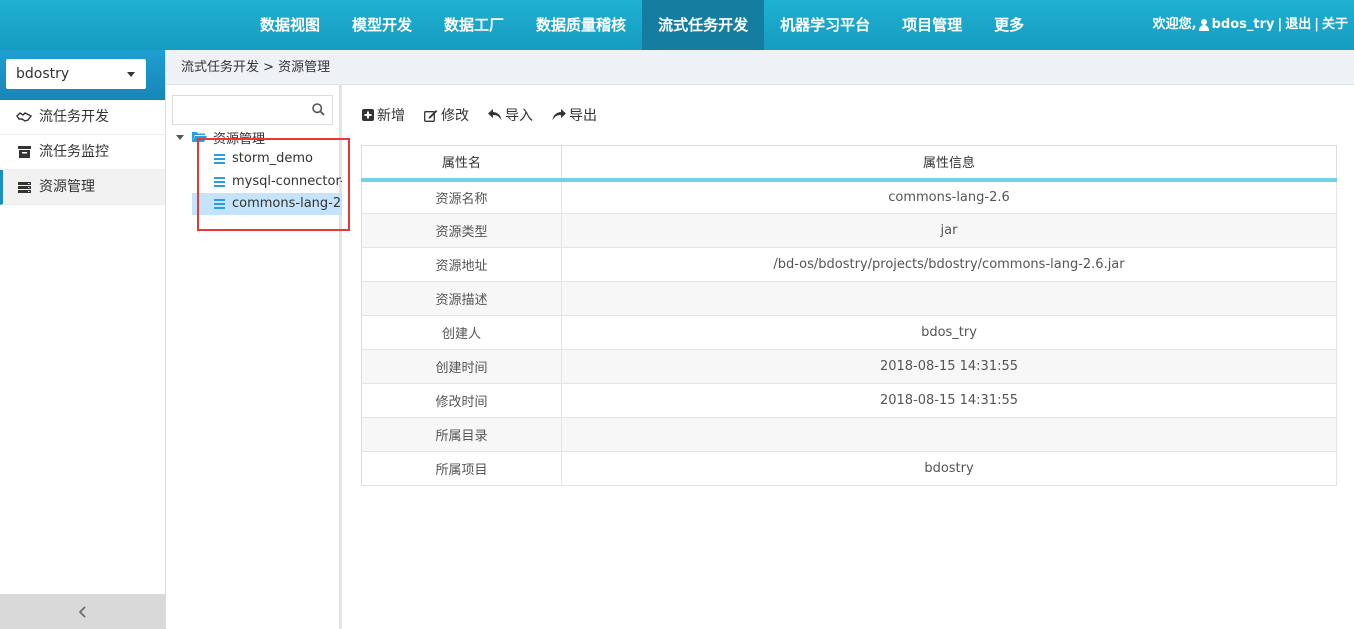  I want to click on property-name: 资源类型, so click(461, 230).